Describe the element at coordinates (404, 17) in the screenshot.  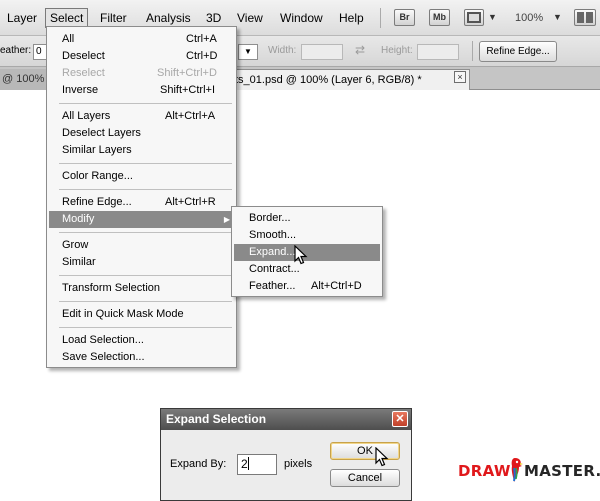
I see `bridge-icon: Br` at that location.